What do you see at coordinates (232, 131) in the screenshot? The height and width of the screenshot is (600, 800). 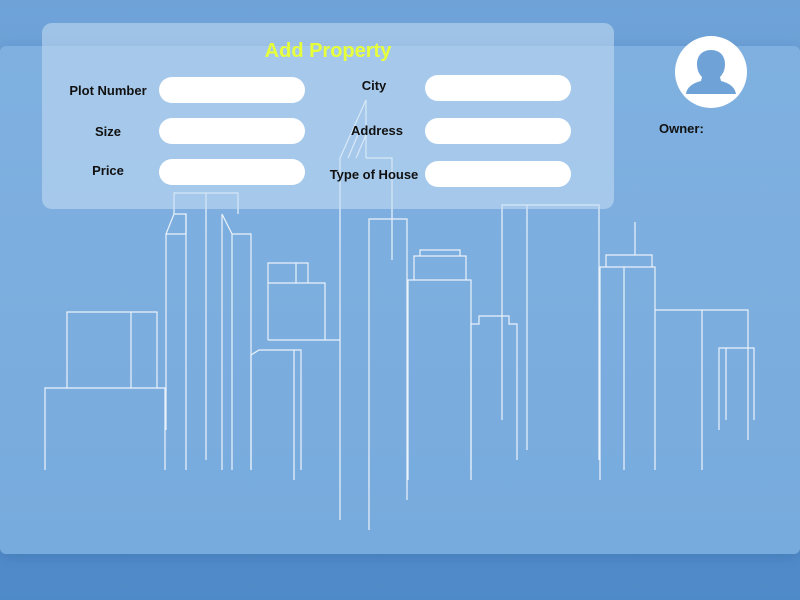 I see `size-input` at bounding box center [232, 131].